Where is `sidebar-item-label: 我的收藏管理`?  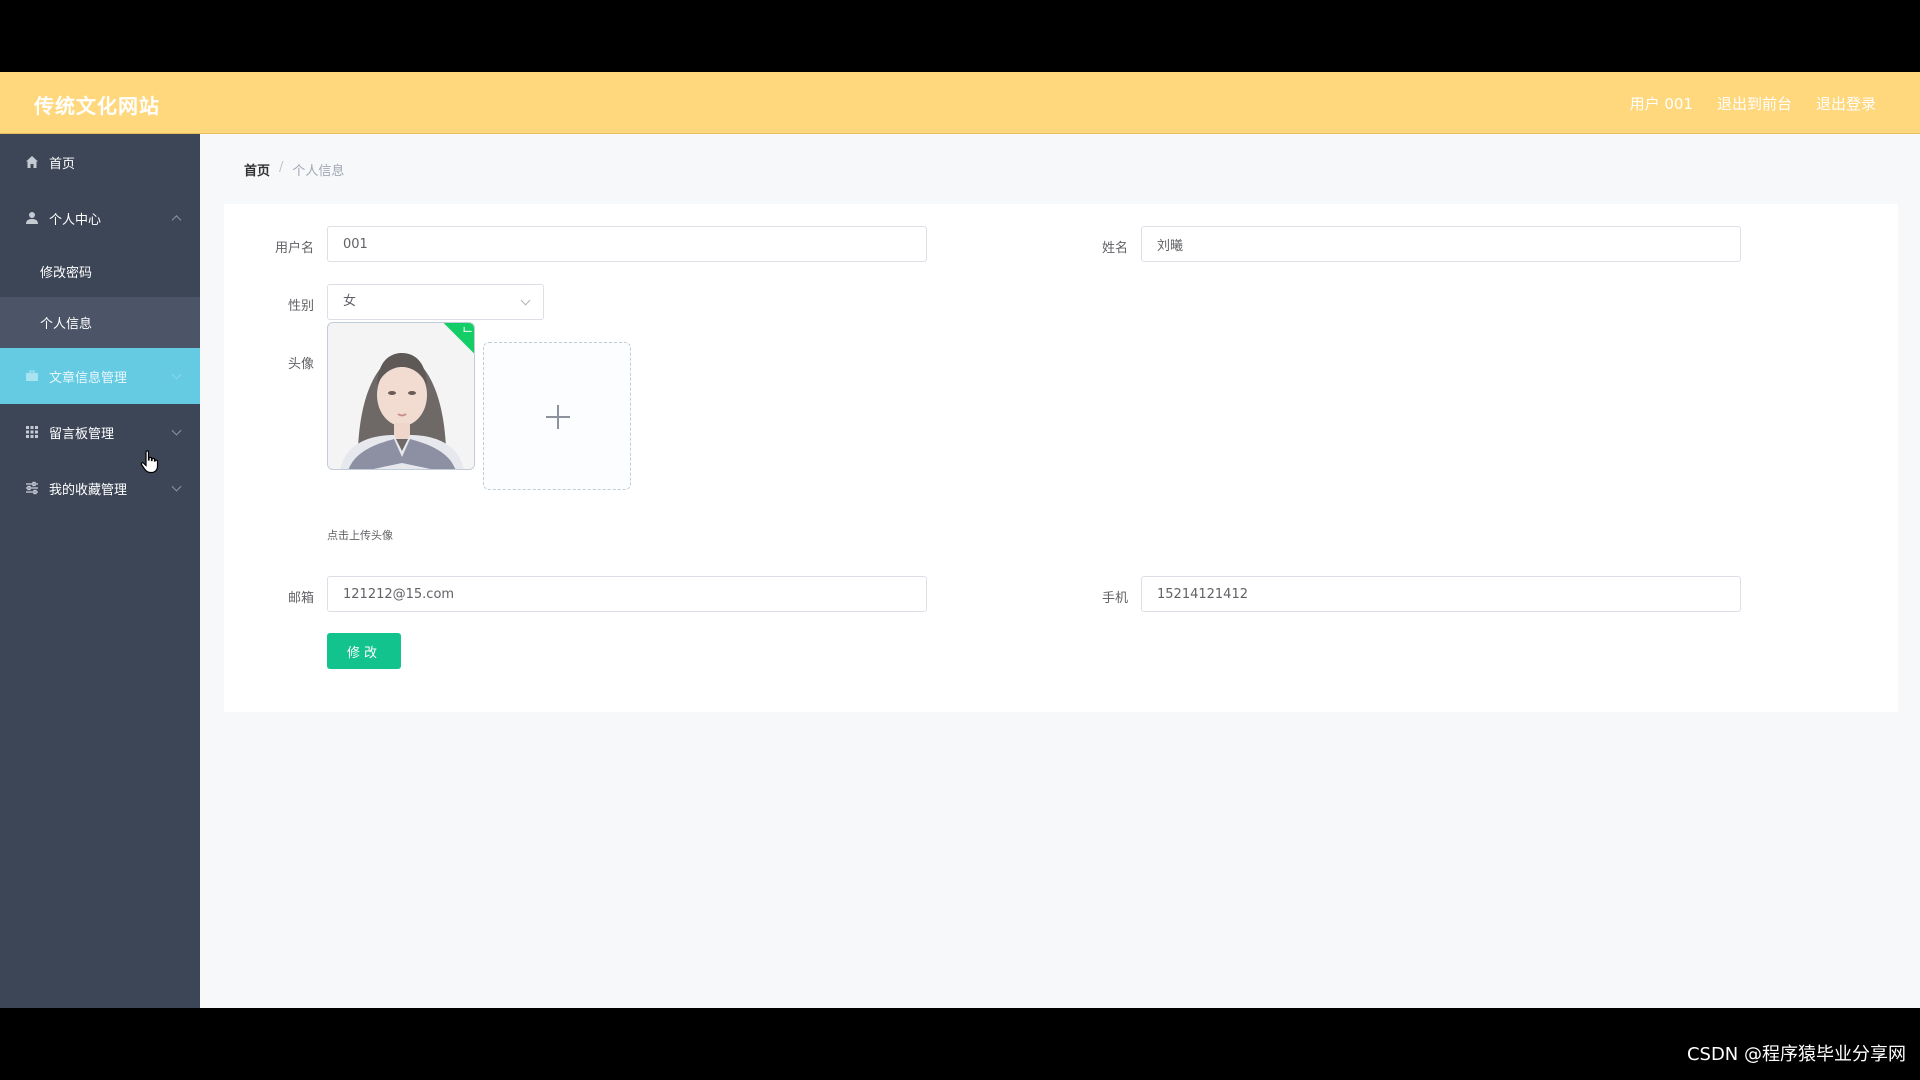 sidebar-item-label: 我的收藏管理 is located at coordinates (88, 490).